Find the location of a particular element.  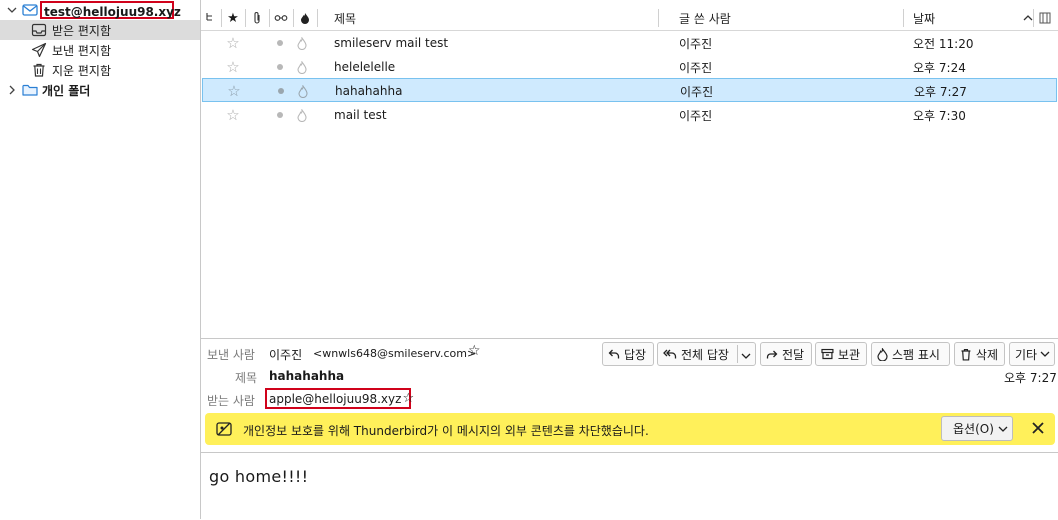

chevron-right-icon is located at coordinates (12, 90).